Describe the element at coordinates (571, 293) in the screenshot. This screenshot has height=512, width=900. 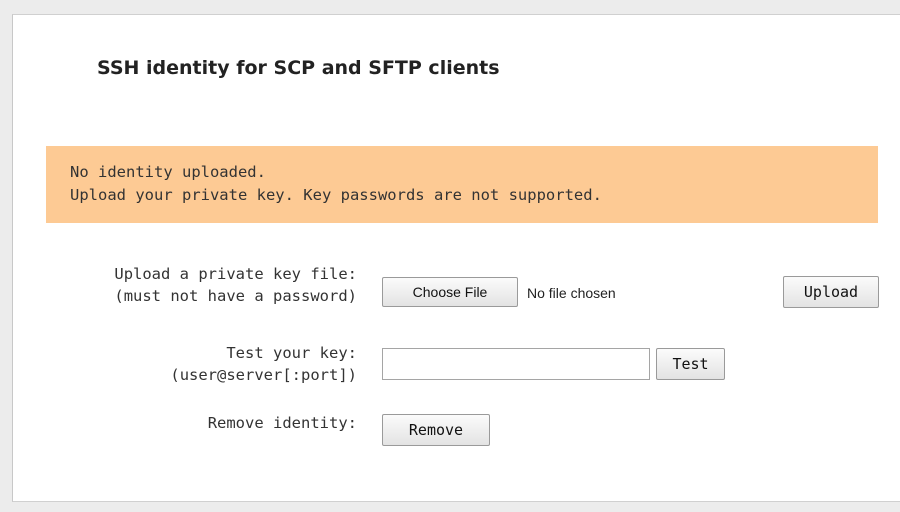
I see `file-chosen-status: No file chosen` at that location.